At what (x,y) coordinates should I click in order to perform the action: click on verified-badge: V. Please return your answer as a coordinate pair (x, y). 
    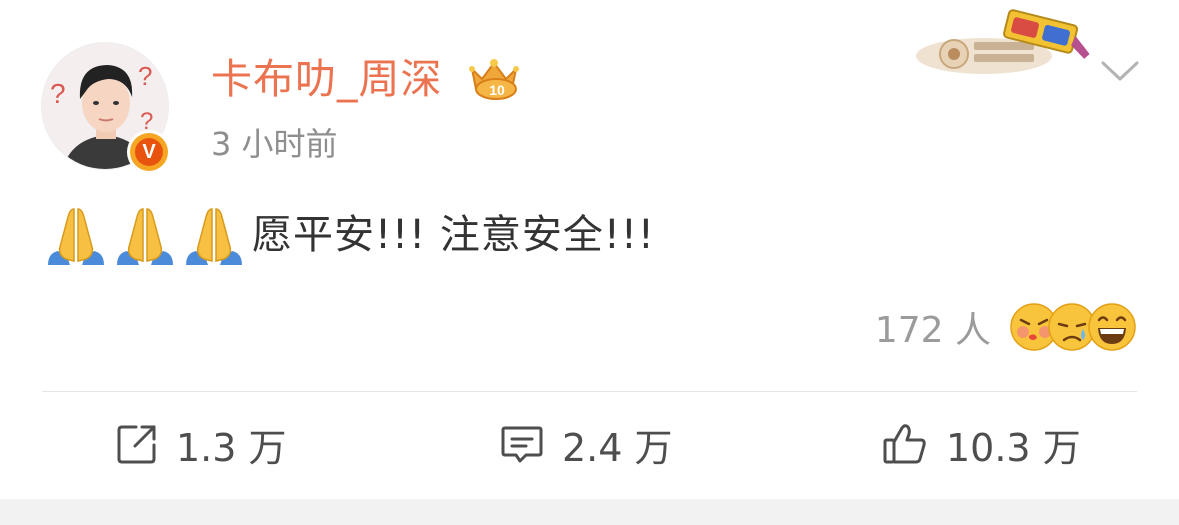
    Looking at the image, I should click on (149, 152).